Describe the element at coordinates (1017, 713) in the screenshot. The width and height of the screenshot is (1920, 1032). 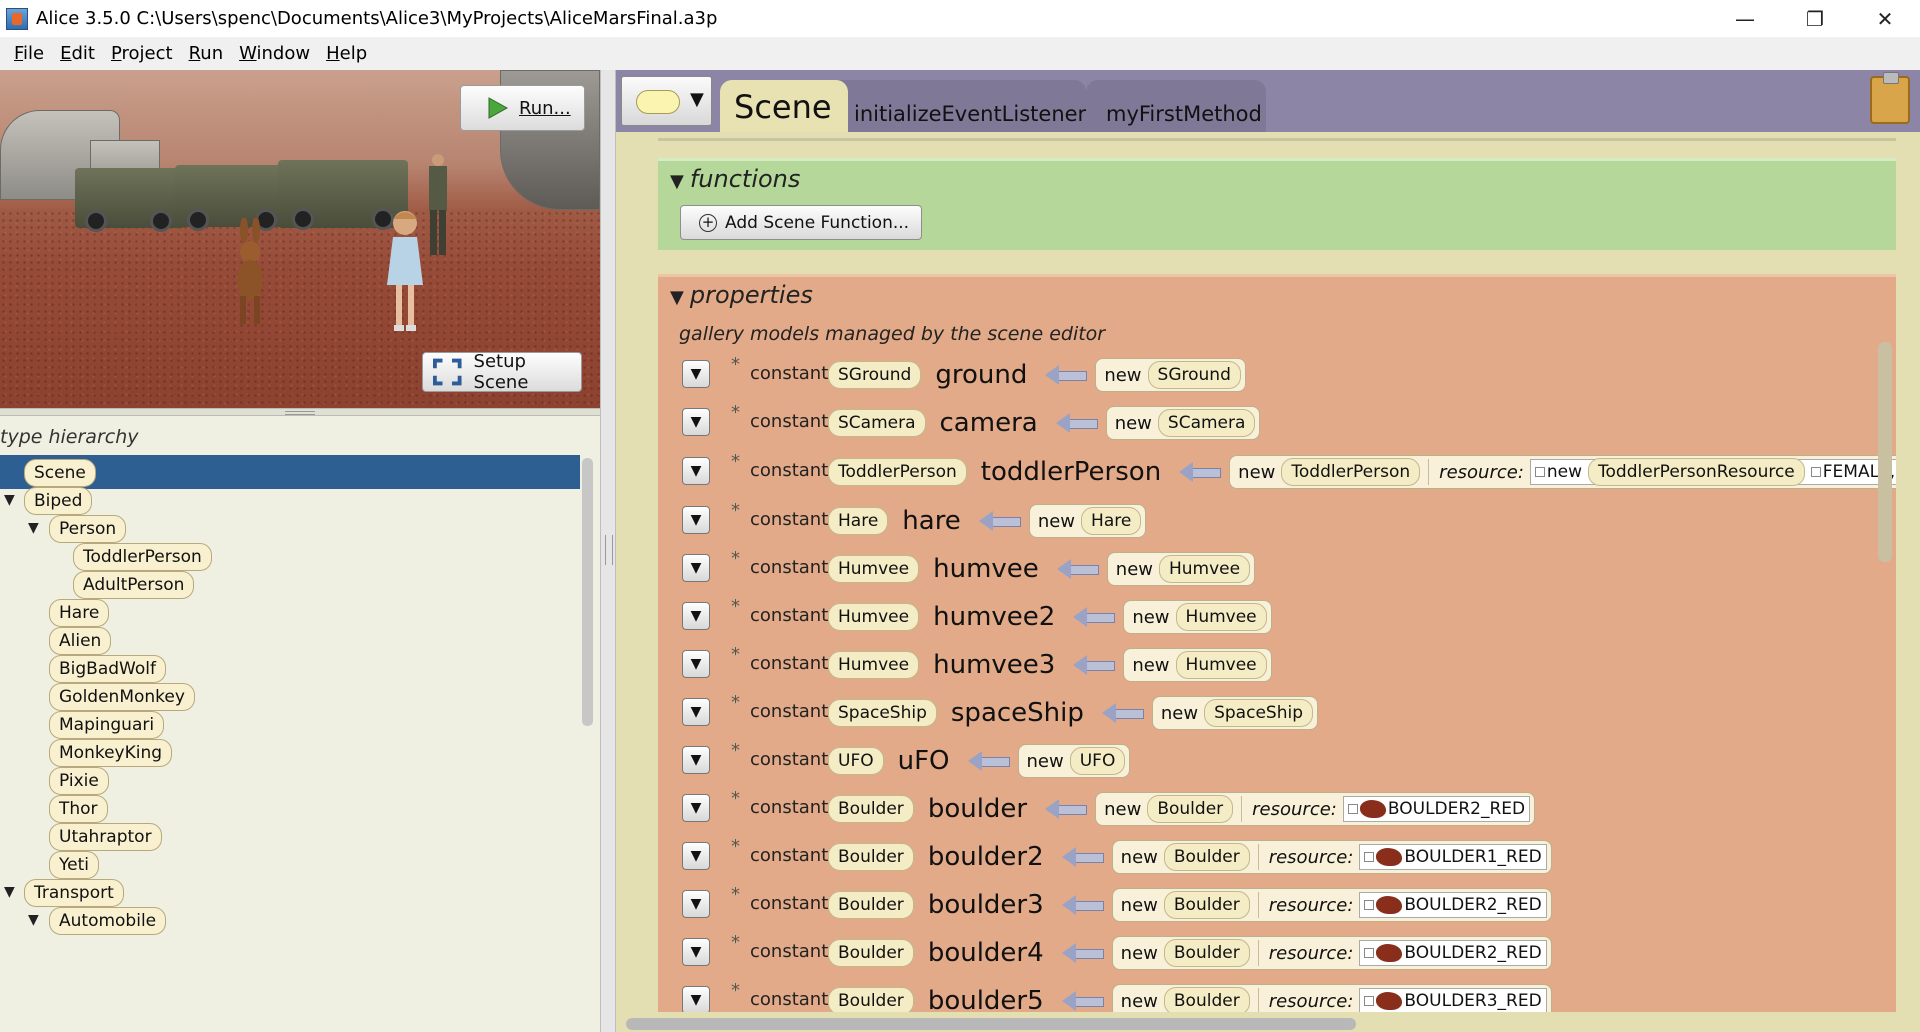
I see `property-name: spaceShip` at that location.